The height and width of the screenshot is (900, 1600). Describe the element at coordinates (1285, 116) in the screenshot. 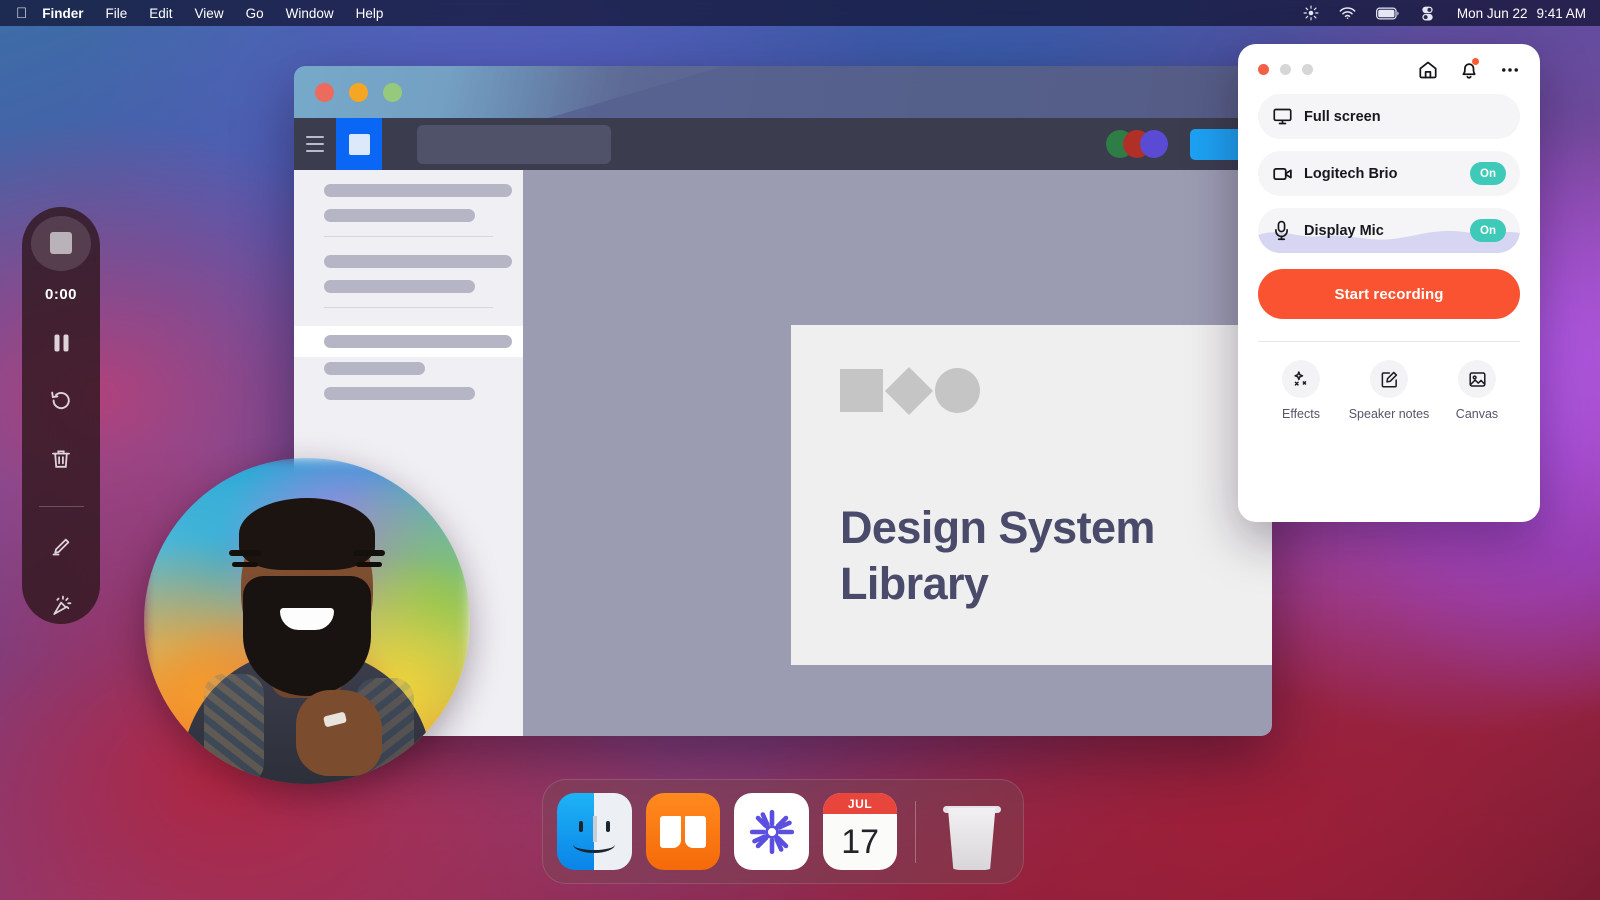

I see `display-icon` at that location.